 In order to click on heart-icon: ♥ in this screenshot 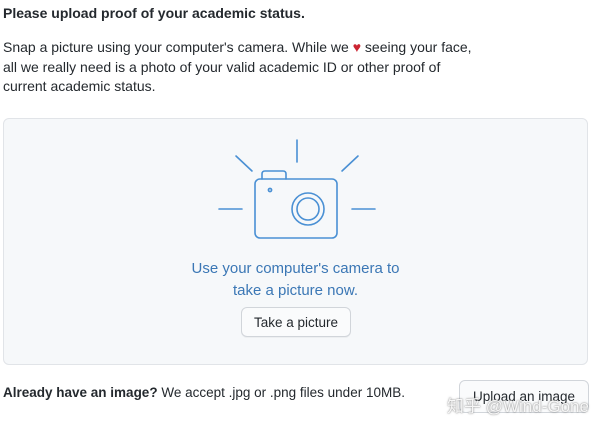, I will do `click(357, 47)`.